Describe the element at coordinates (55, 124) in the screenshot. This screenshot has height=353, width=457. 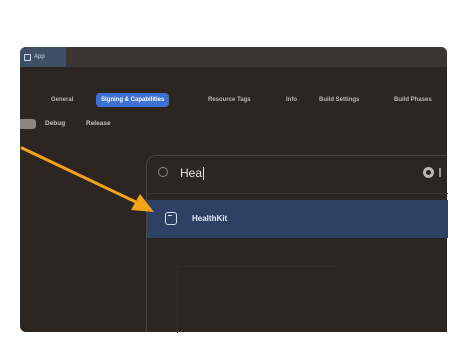
I see `config-debug: Debug` at that location.